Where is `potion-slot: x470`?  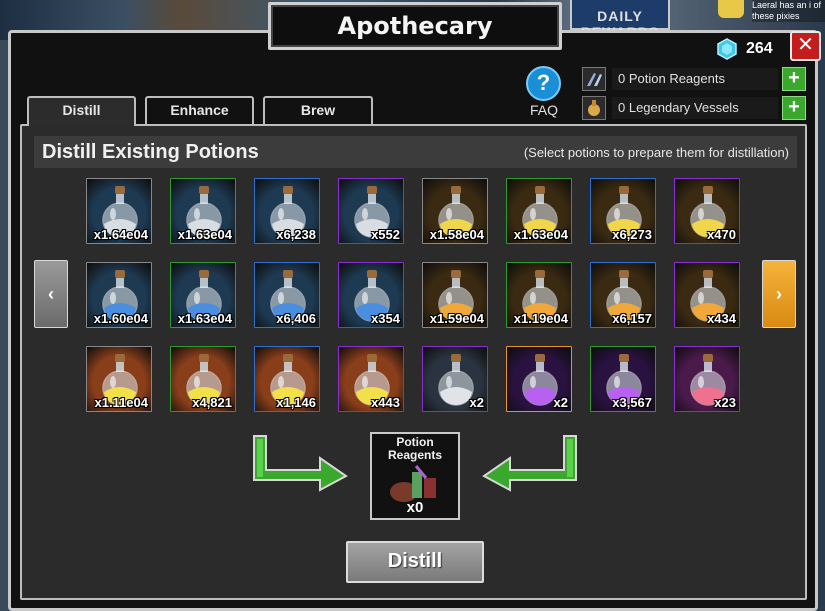
potion-slot: x470 is located at coordinates (707, 211).